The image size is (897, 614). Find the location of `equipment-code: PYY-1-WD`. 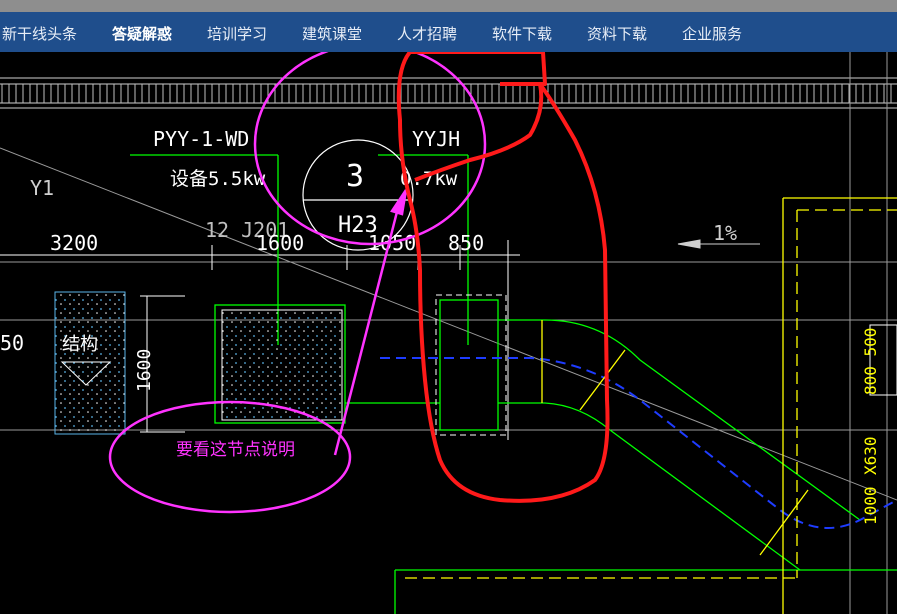

equipment-code: PYY-1-WD is located at coordinates (201, 139).